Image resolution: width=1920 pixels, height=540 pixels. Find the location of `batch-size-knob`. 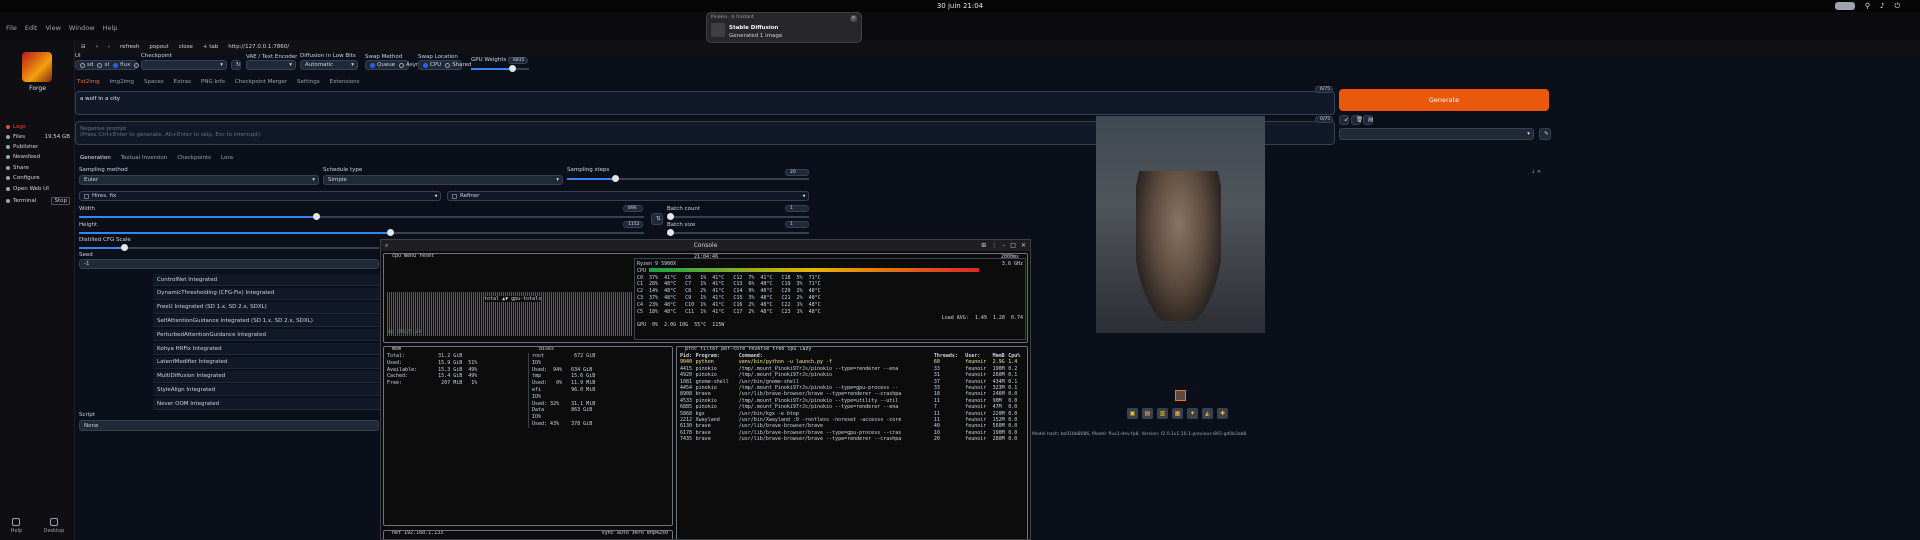

batch-size-knob is located at coordinates (670, 232).